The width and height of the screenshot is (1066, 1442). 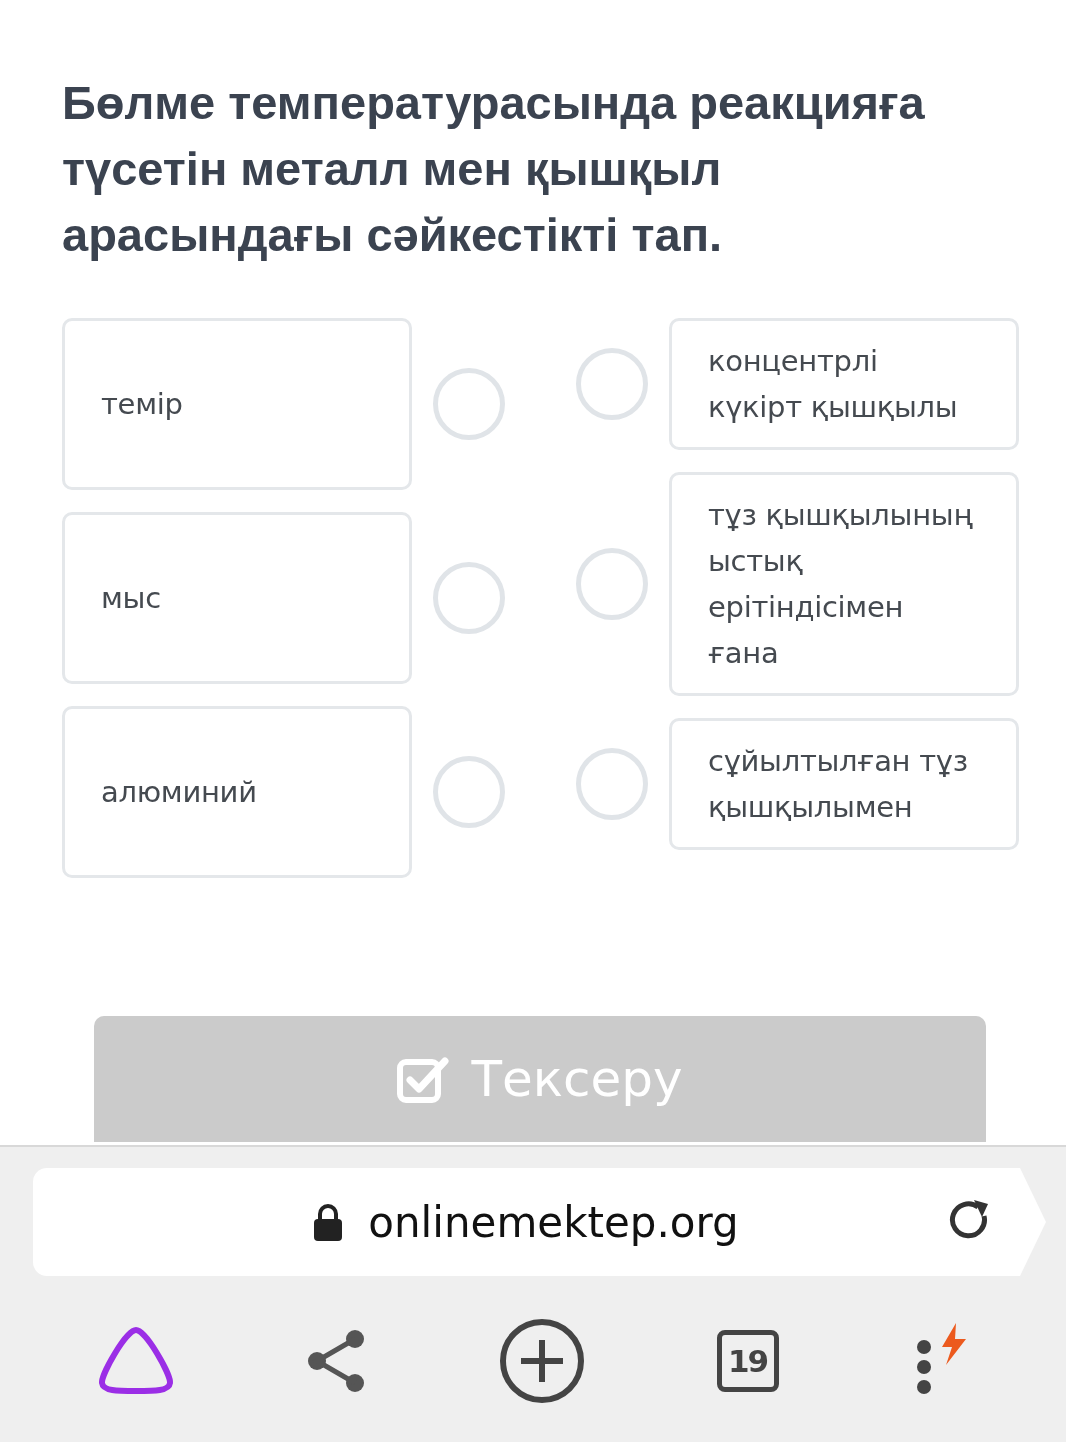 I want to click on answer-card: тұз қышқылының ыстық ерітіндісімен ғана, so click(x=844, y=584).